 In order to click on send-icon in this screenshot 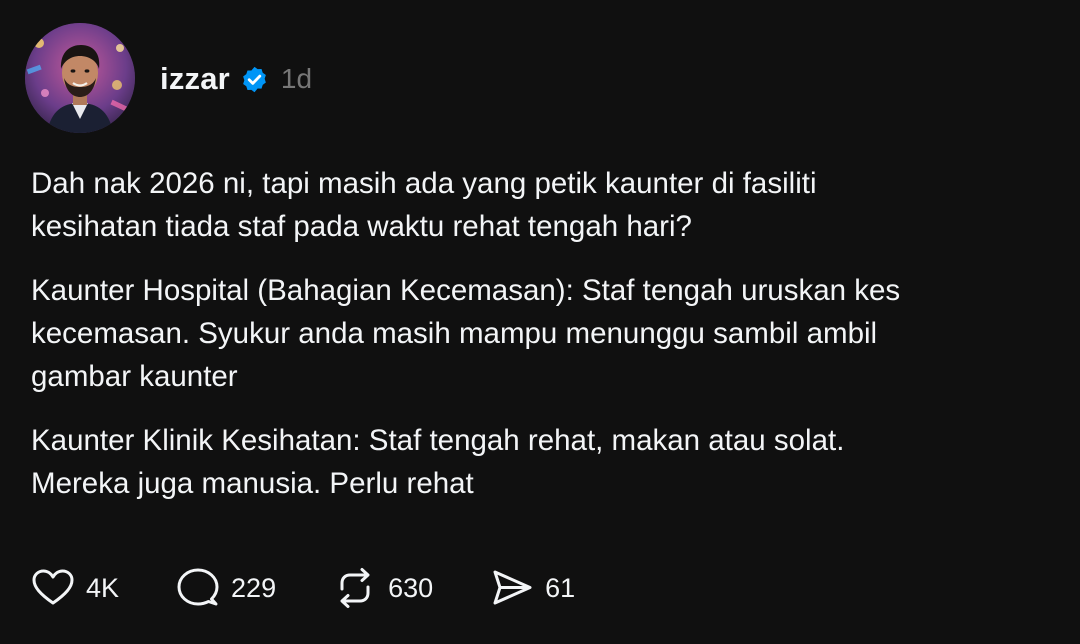, I will do `click(512, 588)`.